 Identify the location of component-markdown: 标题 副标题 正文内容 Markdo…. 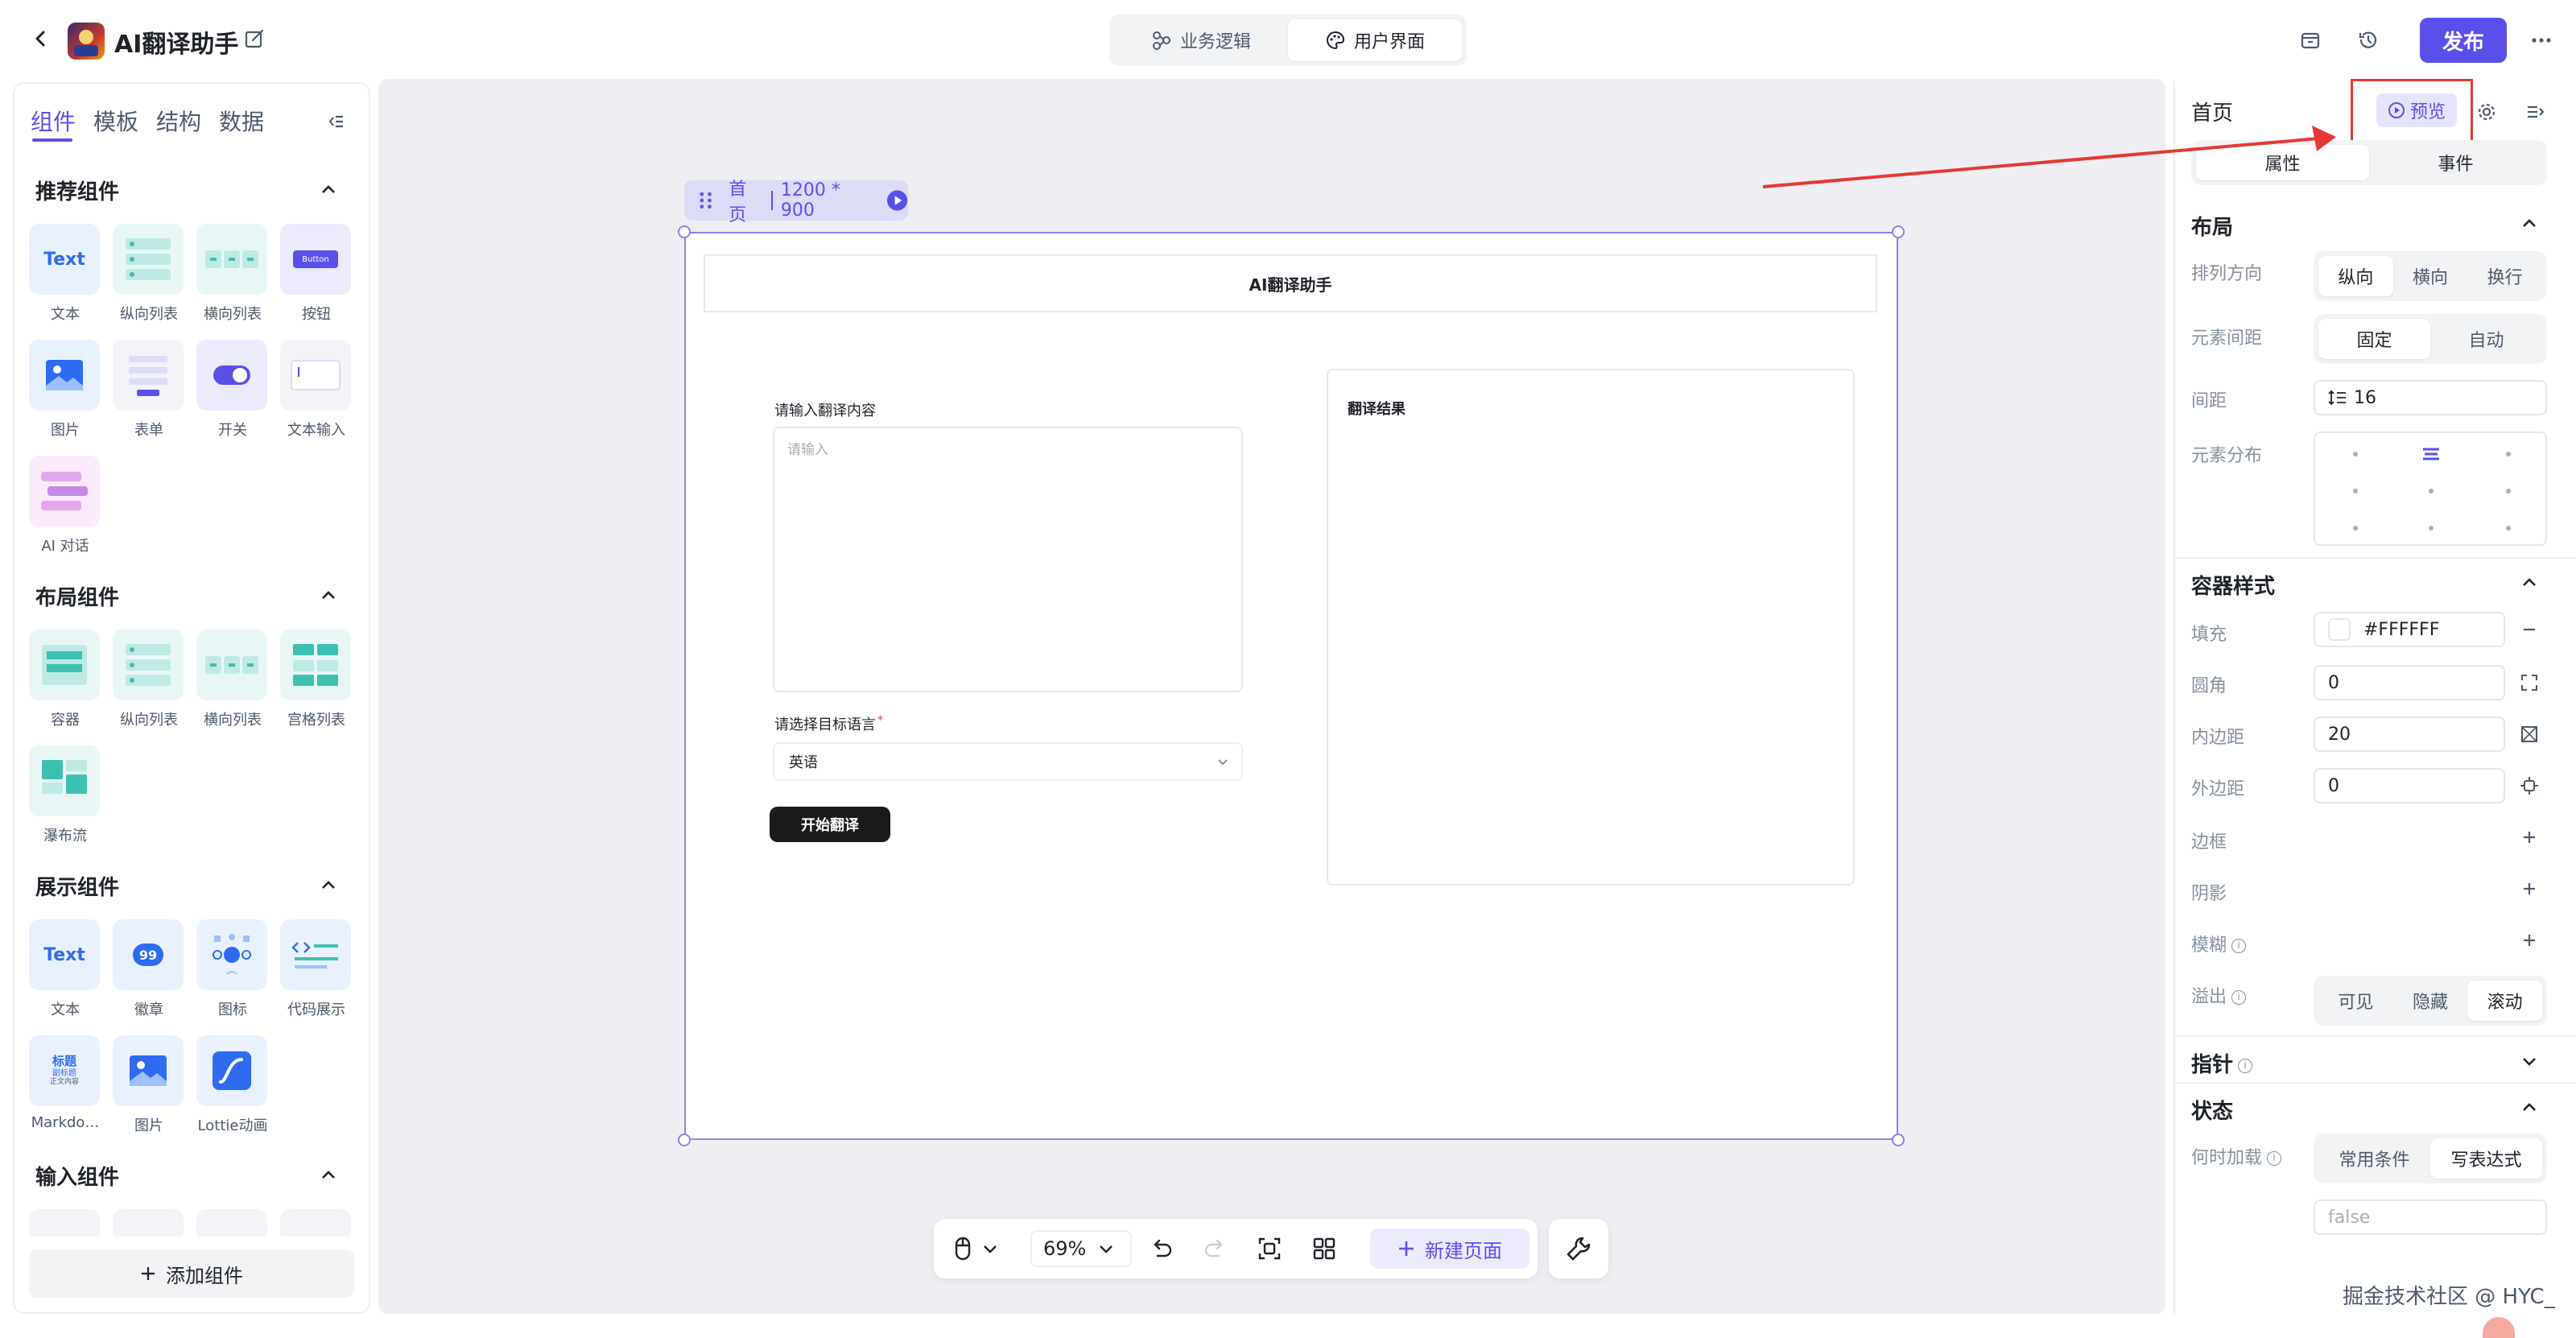
(65, 1083).